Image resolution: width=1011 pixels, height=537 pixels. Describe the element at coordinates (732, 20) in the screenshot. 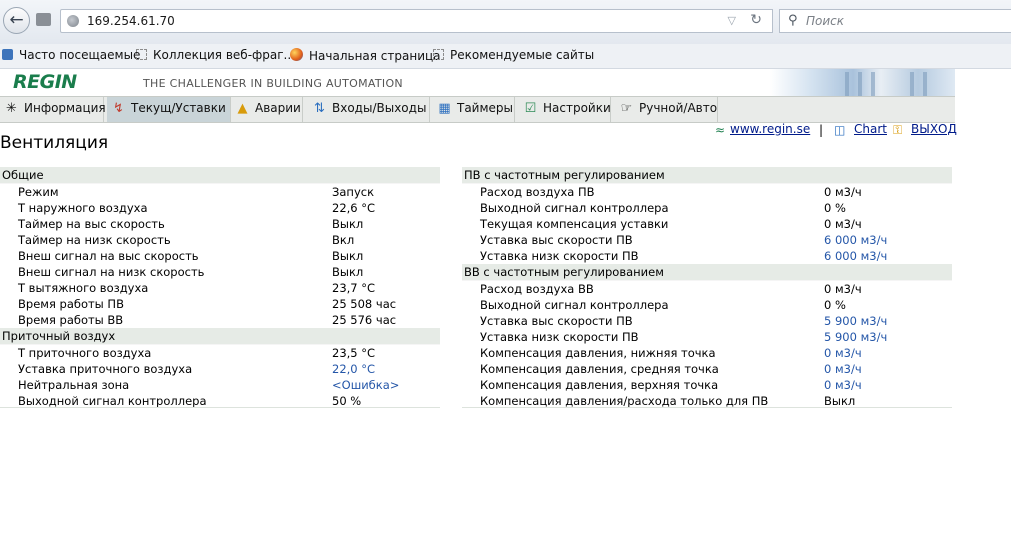

I see `chevron-down-icon: ▽` at that location.